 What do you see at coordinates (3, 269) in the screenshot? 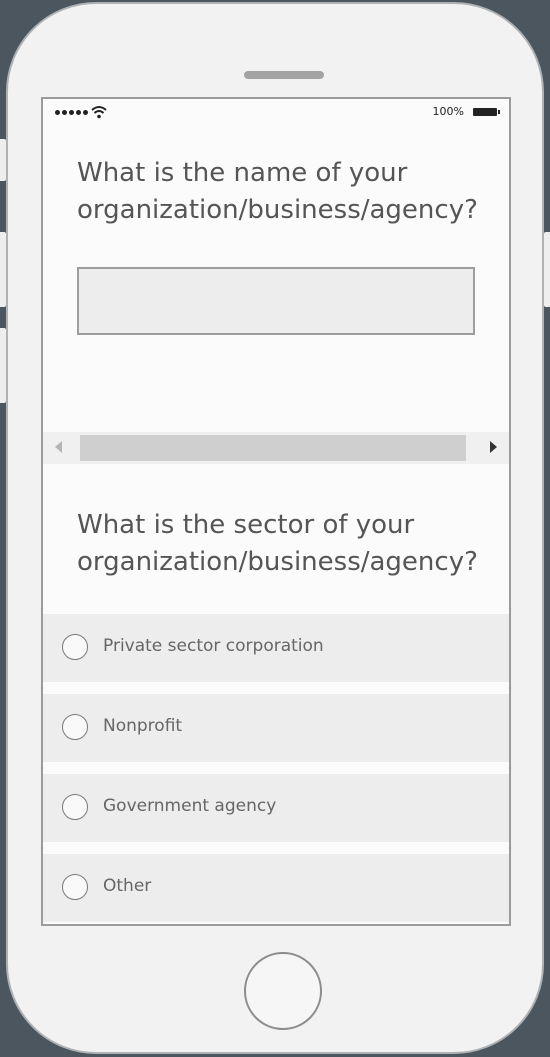
I see `volume-up-button` at bounding box center [3, 269].